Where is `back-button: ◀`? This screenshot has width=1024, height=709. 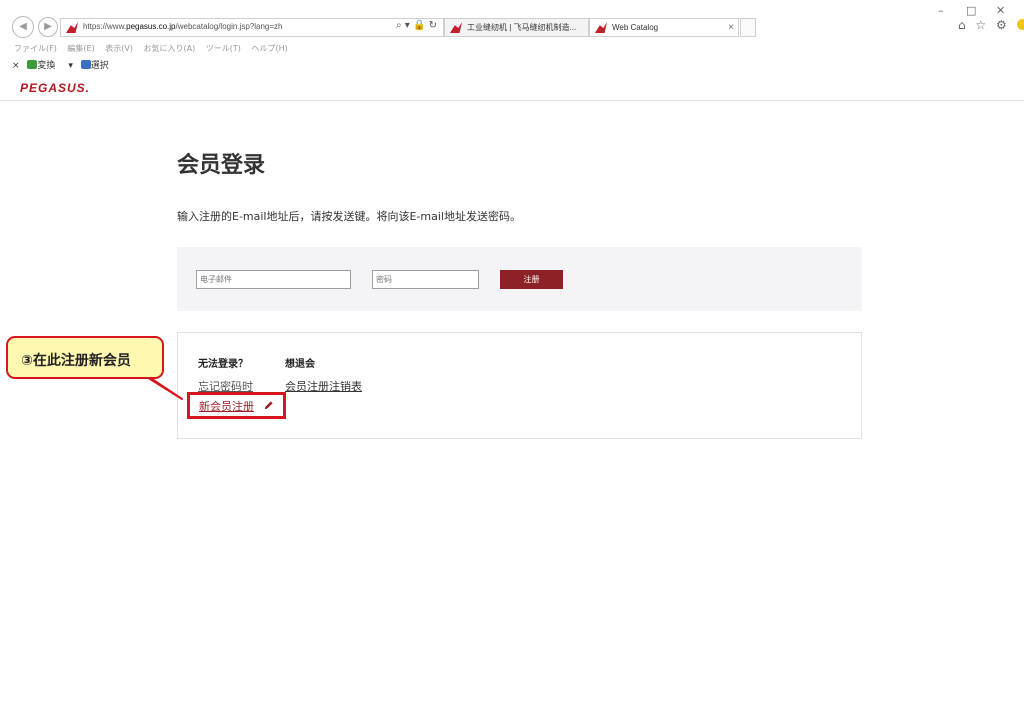 back-button: ◀ is located at coordinates (23, 27).